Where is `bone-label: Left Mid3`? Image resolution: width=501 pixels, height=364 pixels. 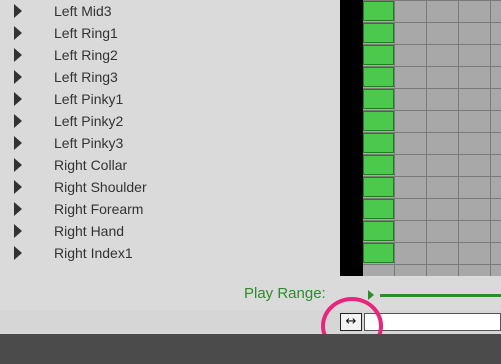 bone-label: Left Mid3 is located at coordinates (83, 11).